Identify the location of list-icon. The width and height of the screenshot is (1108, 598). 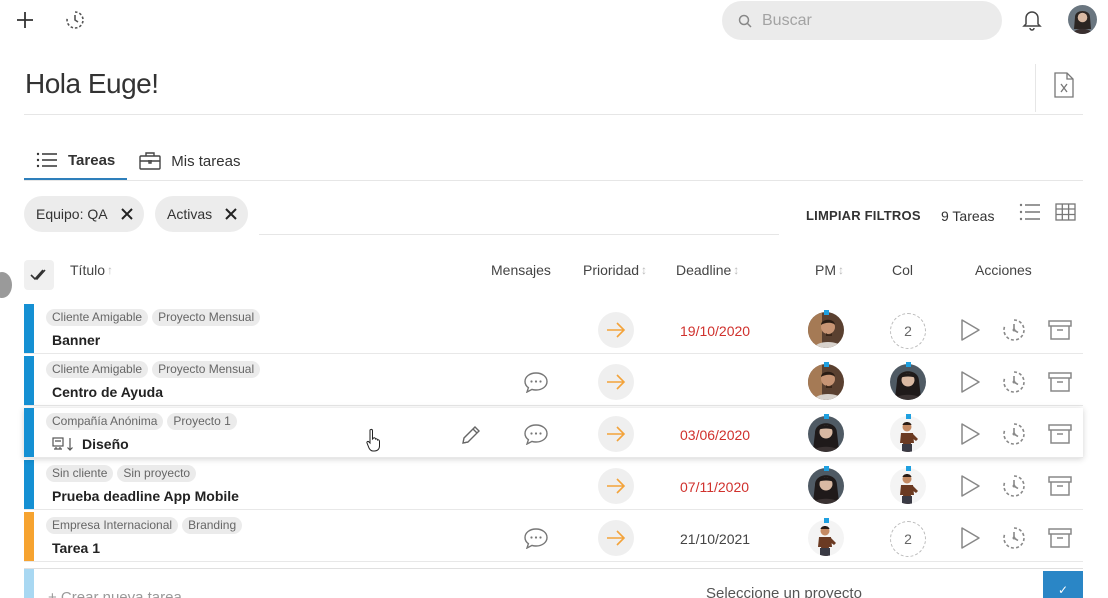
(47, 160).